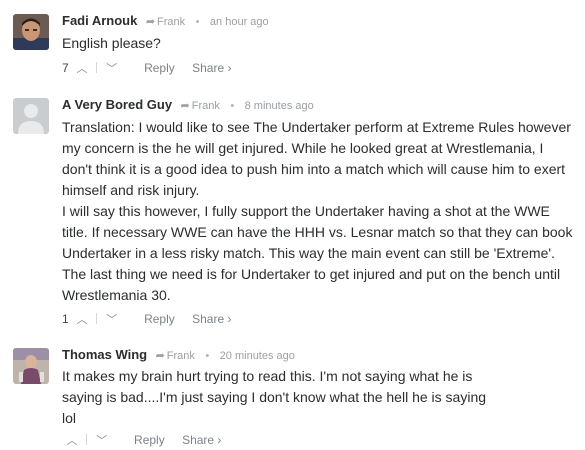 Image resolution: width=585 pixels, height=450 pixels. What do you see at coordinates (99, 20) in the screenshot?
I see `author-name: Fadi Arnouk` at bounding box center [99, 20].